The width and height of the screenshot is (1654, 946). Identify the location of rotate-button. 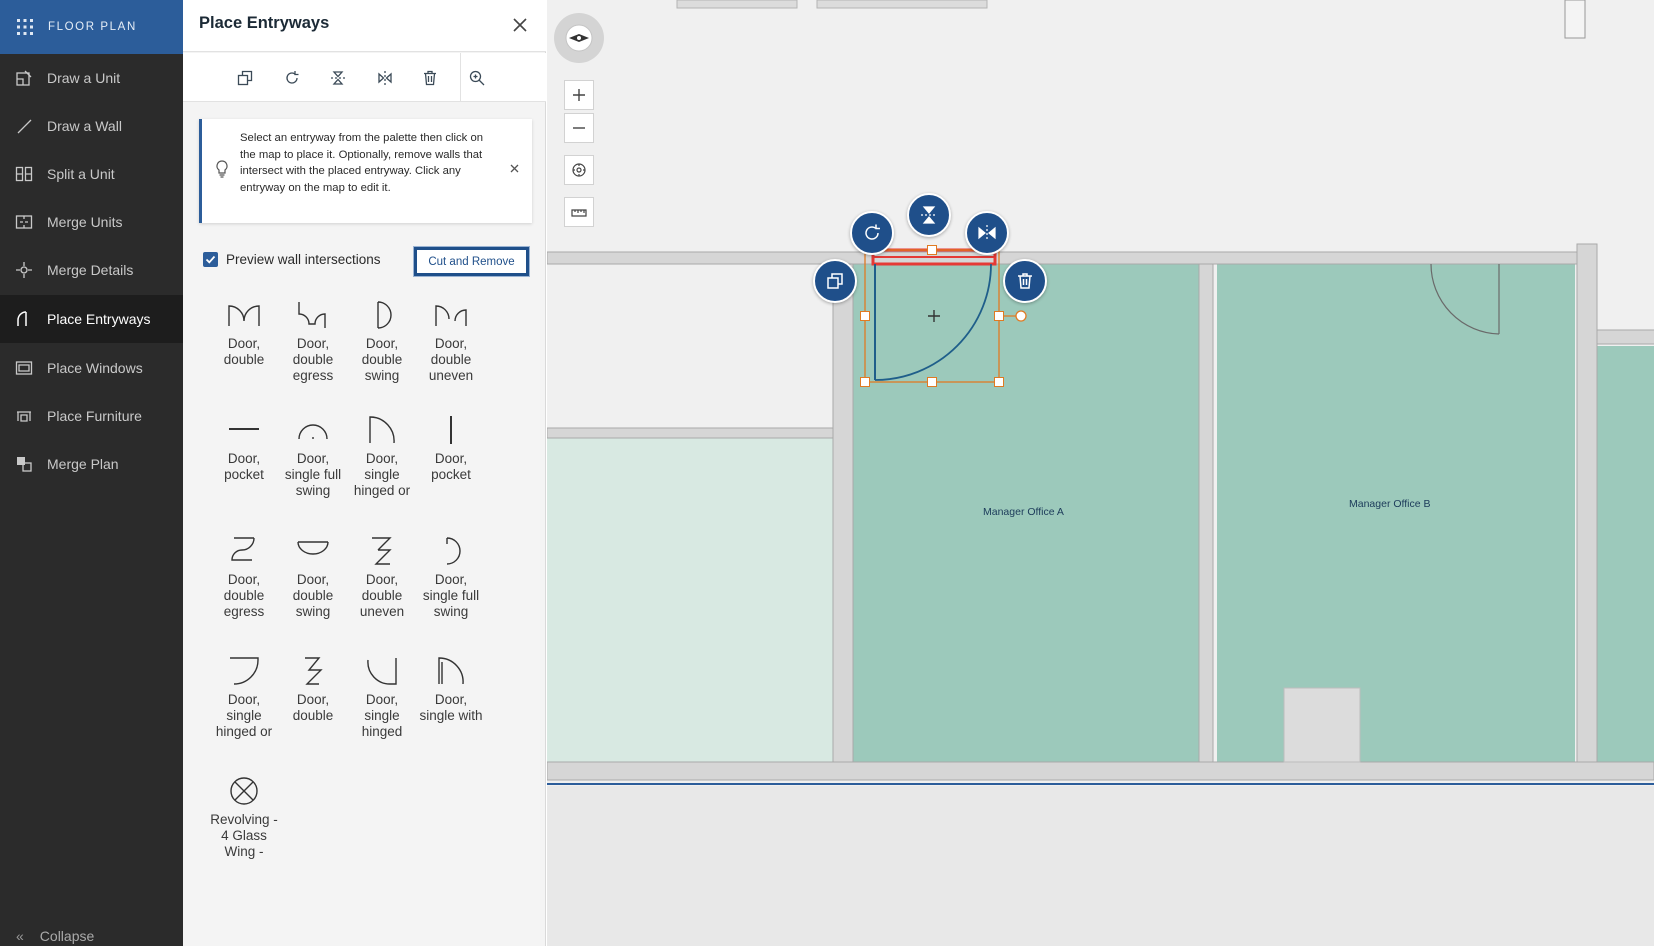
(872, 233).